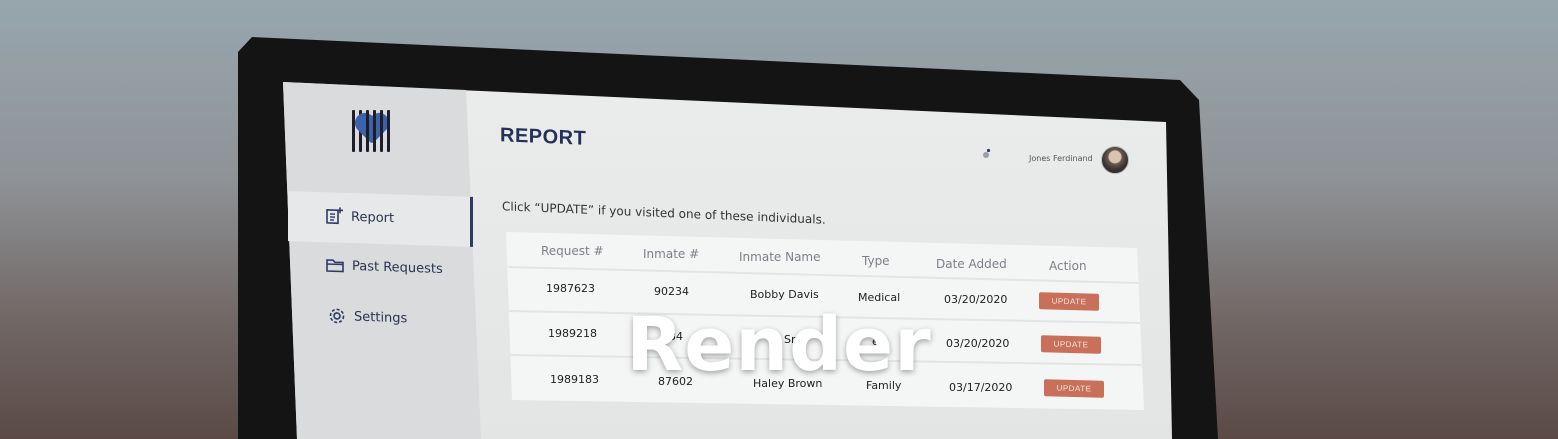 This screenshot has height=439, width=1558. What do you see at coordinates (876, 261) in the screenshot?
I see `column-header-type: Type` at bounding box center [876, 261].